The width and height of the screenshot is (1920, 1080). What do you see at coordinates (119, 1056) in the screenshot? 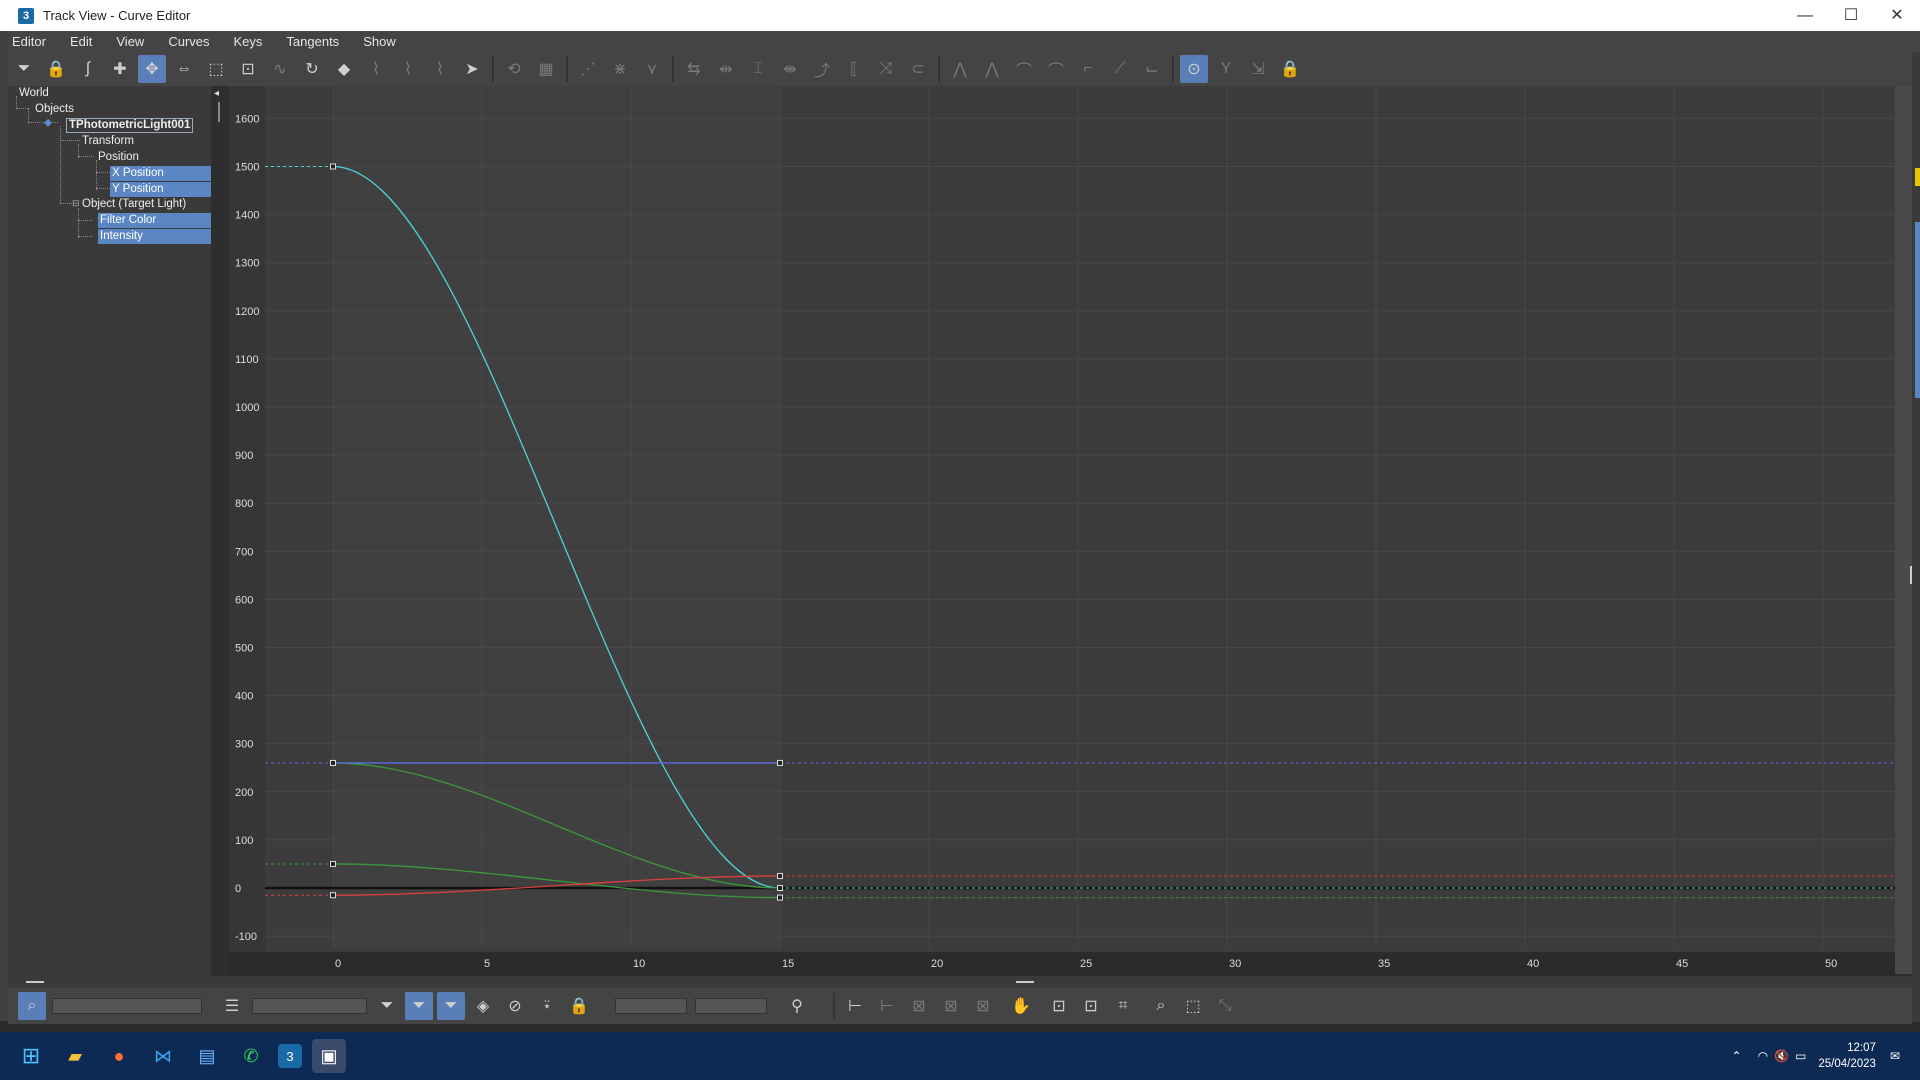
I see `firefox-icon: ●` at bounding box center [119, 1056].